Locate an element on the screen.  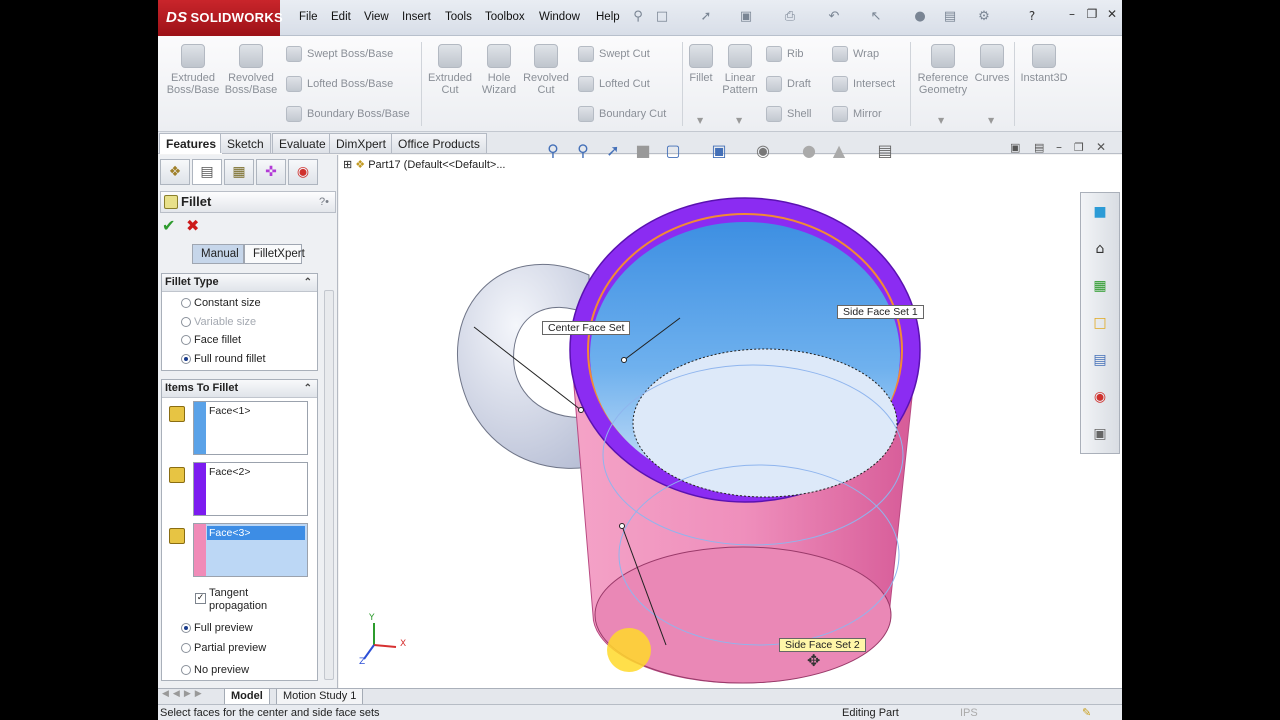
viewport-minimize-icon: – is located at coordinates (1059, 147).